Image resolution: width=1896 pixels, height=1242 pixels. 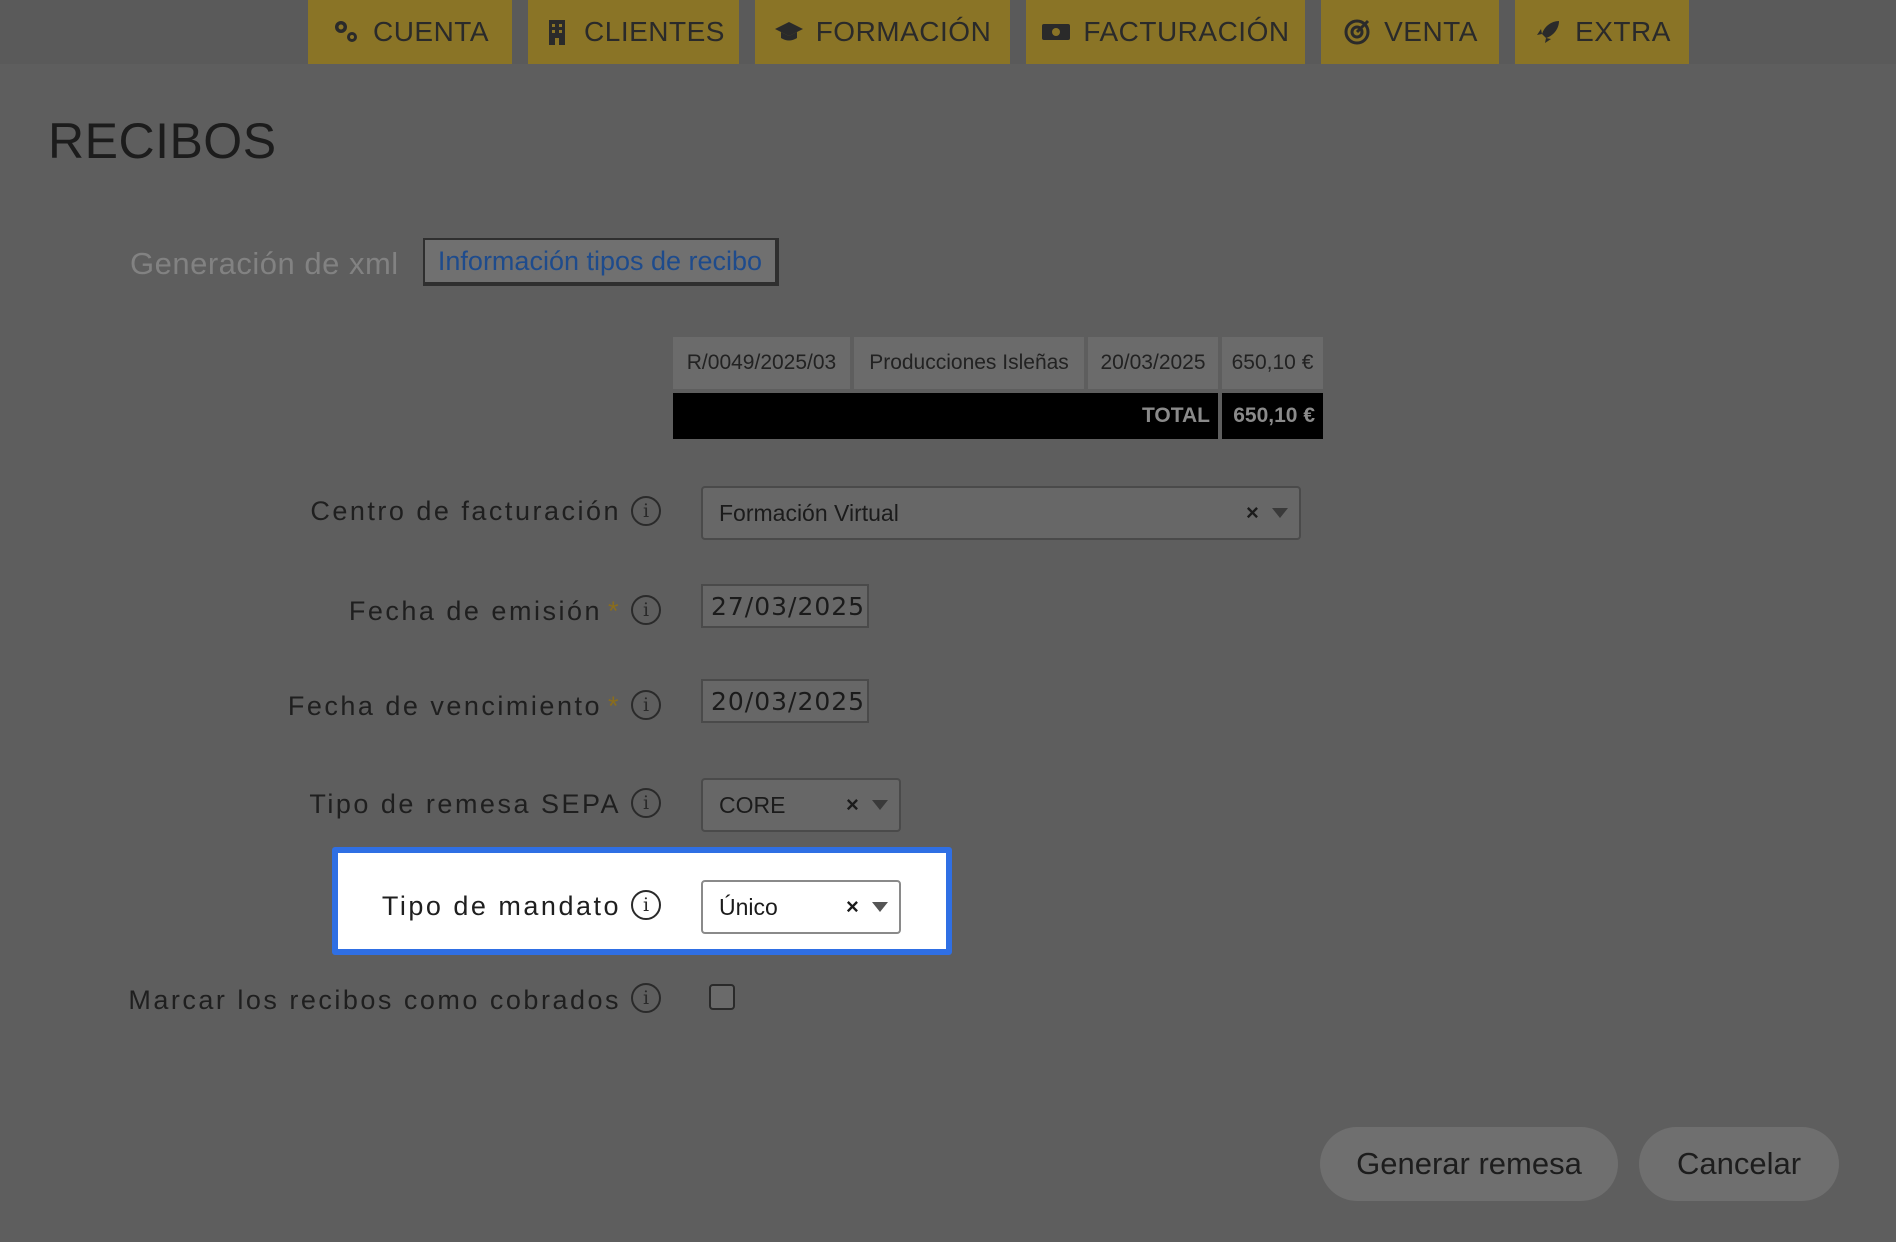 I want to click on cobrados-label: Marcar los recibos como cobrados, so click(x=374, y=1000).